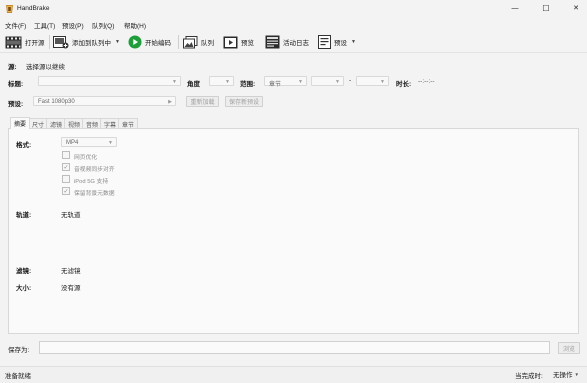 The width and height of the screenshot is (587, 383). Describe the element at coordinates (44, 25) in the screenshot. I see `menu-tools: 工具(T)` at that location.